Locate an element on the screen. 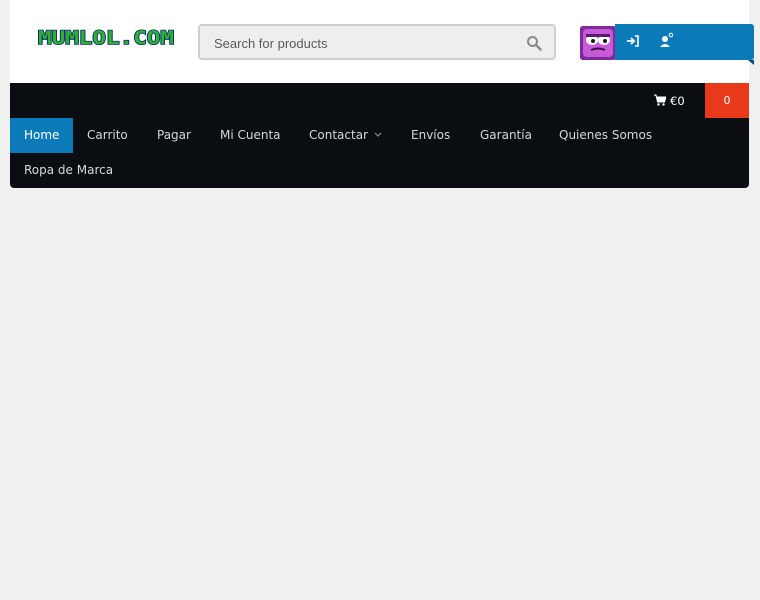 Image resolution: width=760 pixels, height=600 pixels. cart-icon is located at coordinates (660, 100).